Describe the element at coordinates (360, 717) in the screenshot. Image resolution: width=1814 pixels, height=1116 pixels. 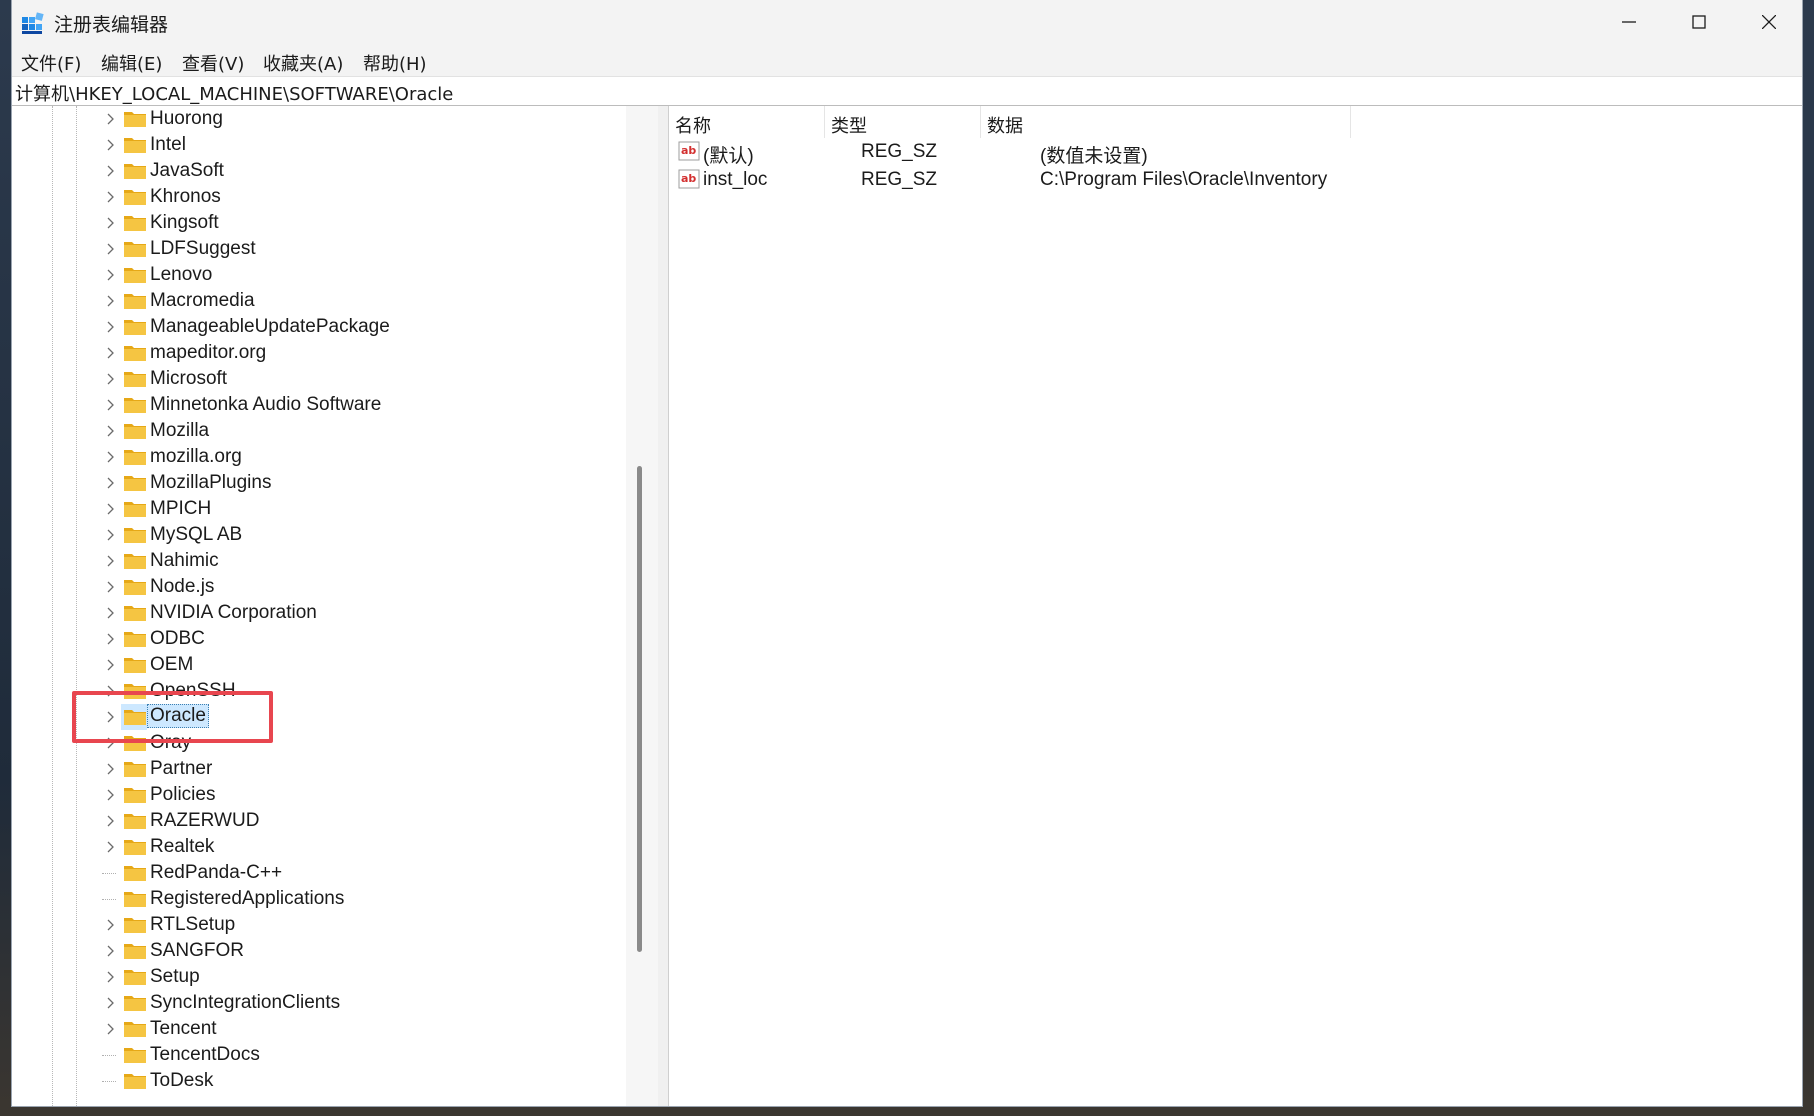
I see `tree-item: Oracle` at that location.